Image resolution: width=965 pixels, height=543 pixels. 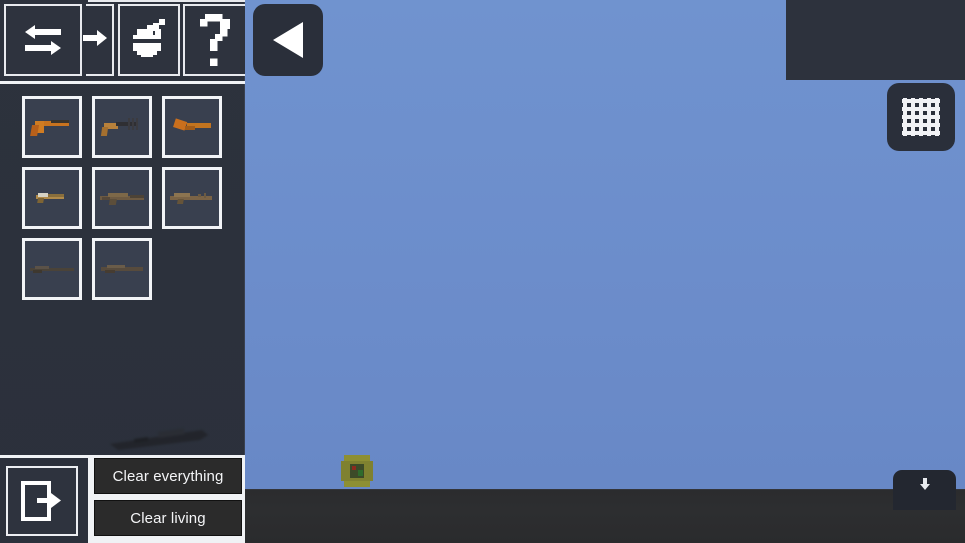 I want to click on weapon-slot-assault-rifle, so click(x=122, y=198).